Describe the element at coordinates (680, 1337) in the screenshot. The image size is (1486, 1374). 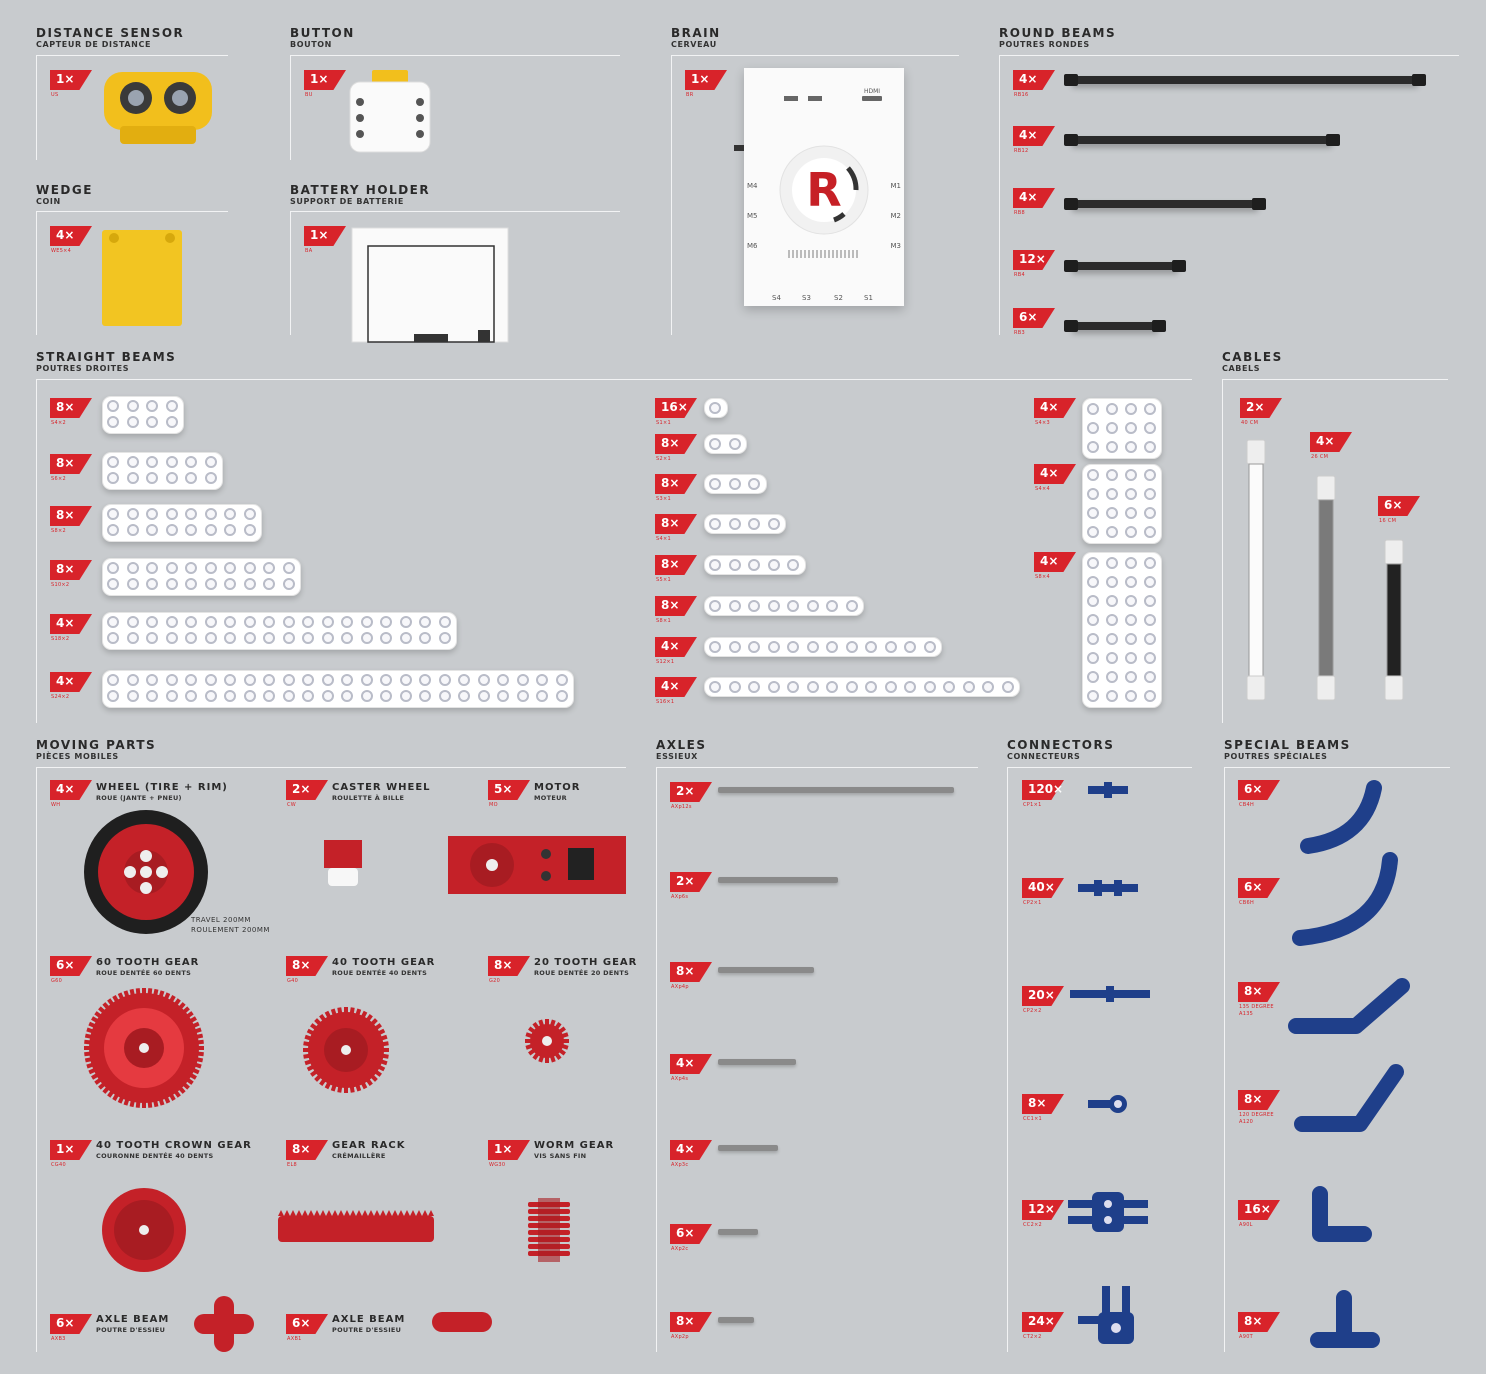
I see `part-code: AXp2p` at that location.